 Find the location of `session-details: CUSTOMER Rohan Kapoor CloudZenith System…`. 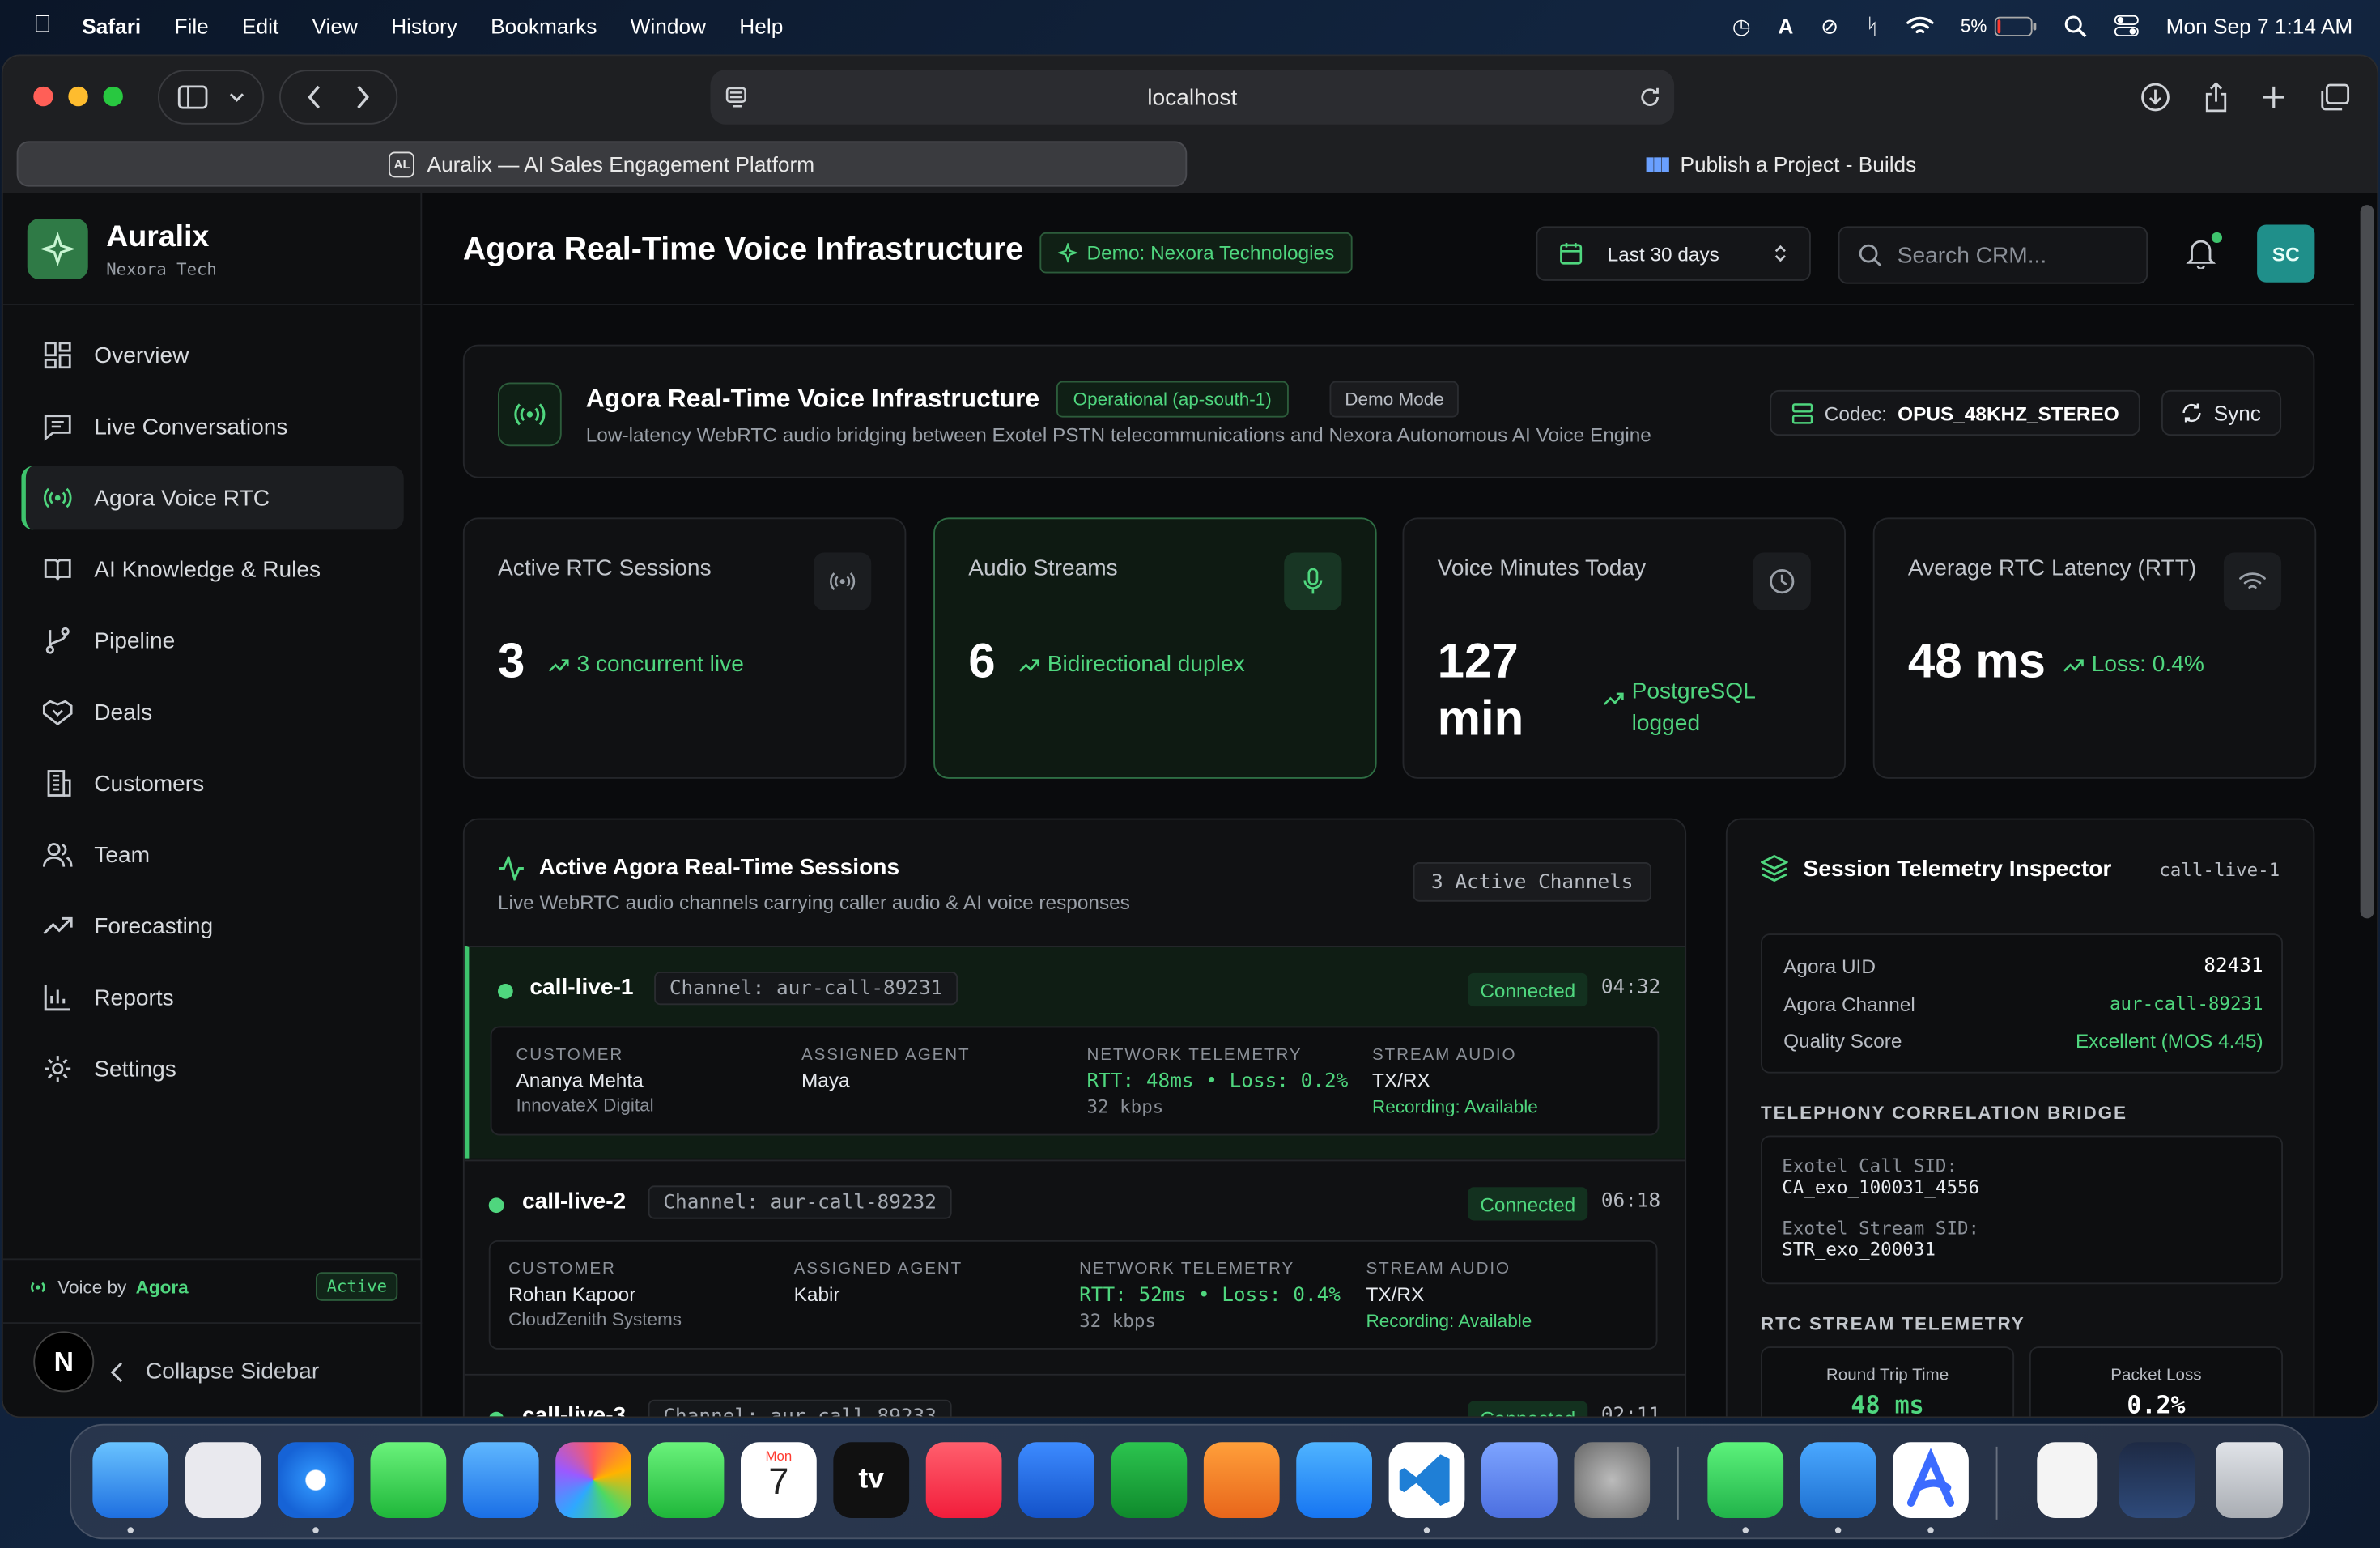

session-details: CUSTOMER Rohan Kapoor CloudZenith System… is located at coordinates (1073, 1295).